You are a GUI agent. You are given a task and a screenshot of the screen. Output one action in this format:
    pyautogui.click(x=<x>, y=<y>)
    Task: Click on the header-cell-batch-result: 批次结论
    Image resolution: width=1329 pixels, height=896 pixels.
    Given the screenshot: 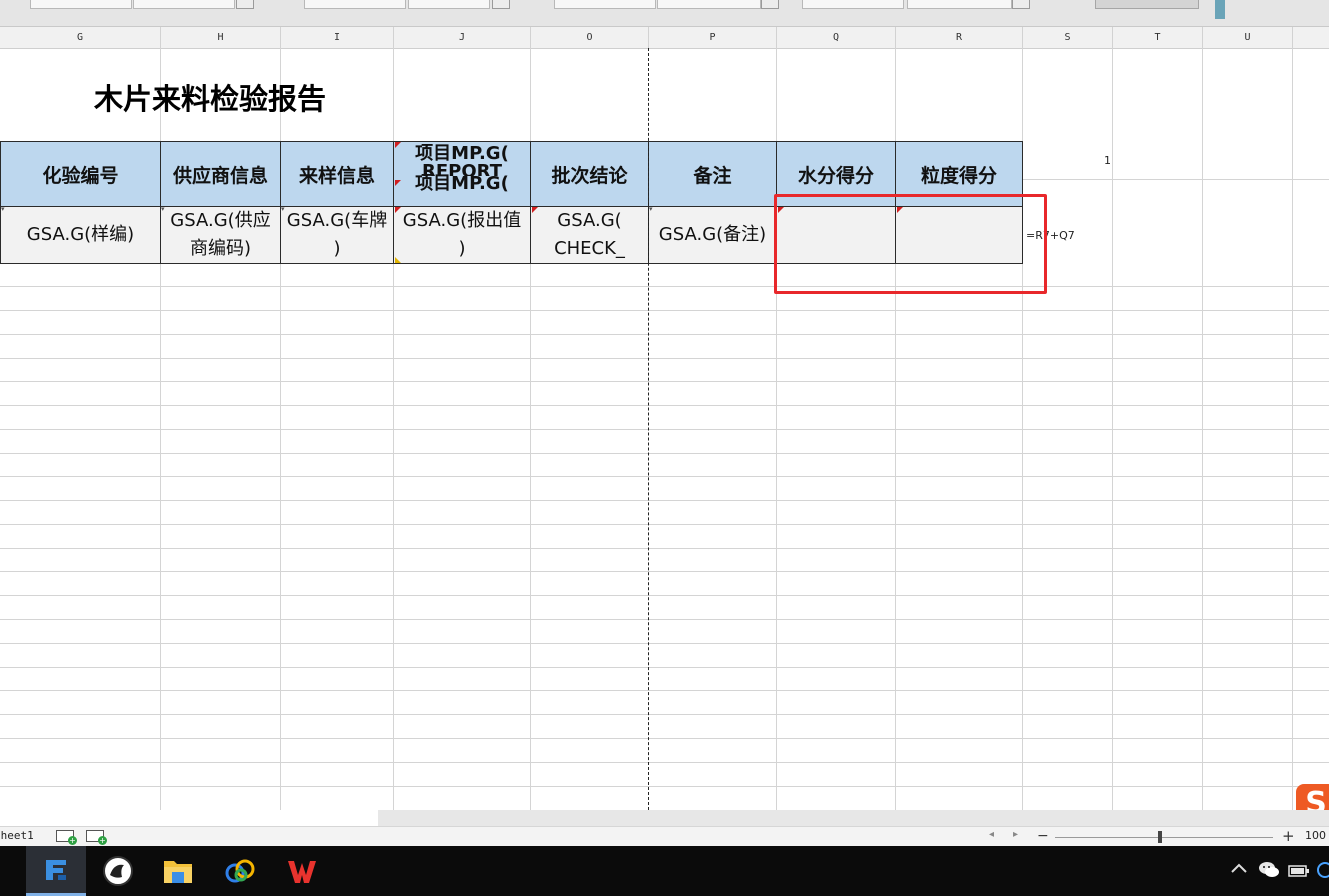 What is the action you would take?
    pyautogui.click(x=589, y=174)
    